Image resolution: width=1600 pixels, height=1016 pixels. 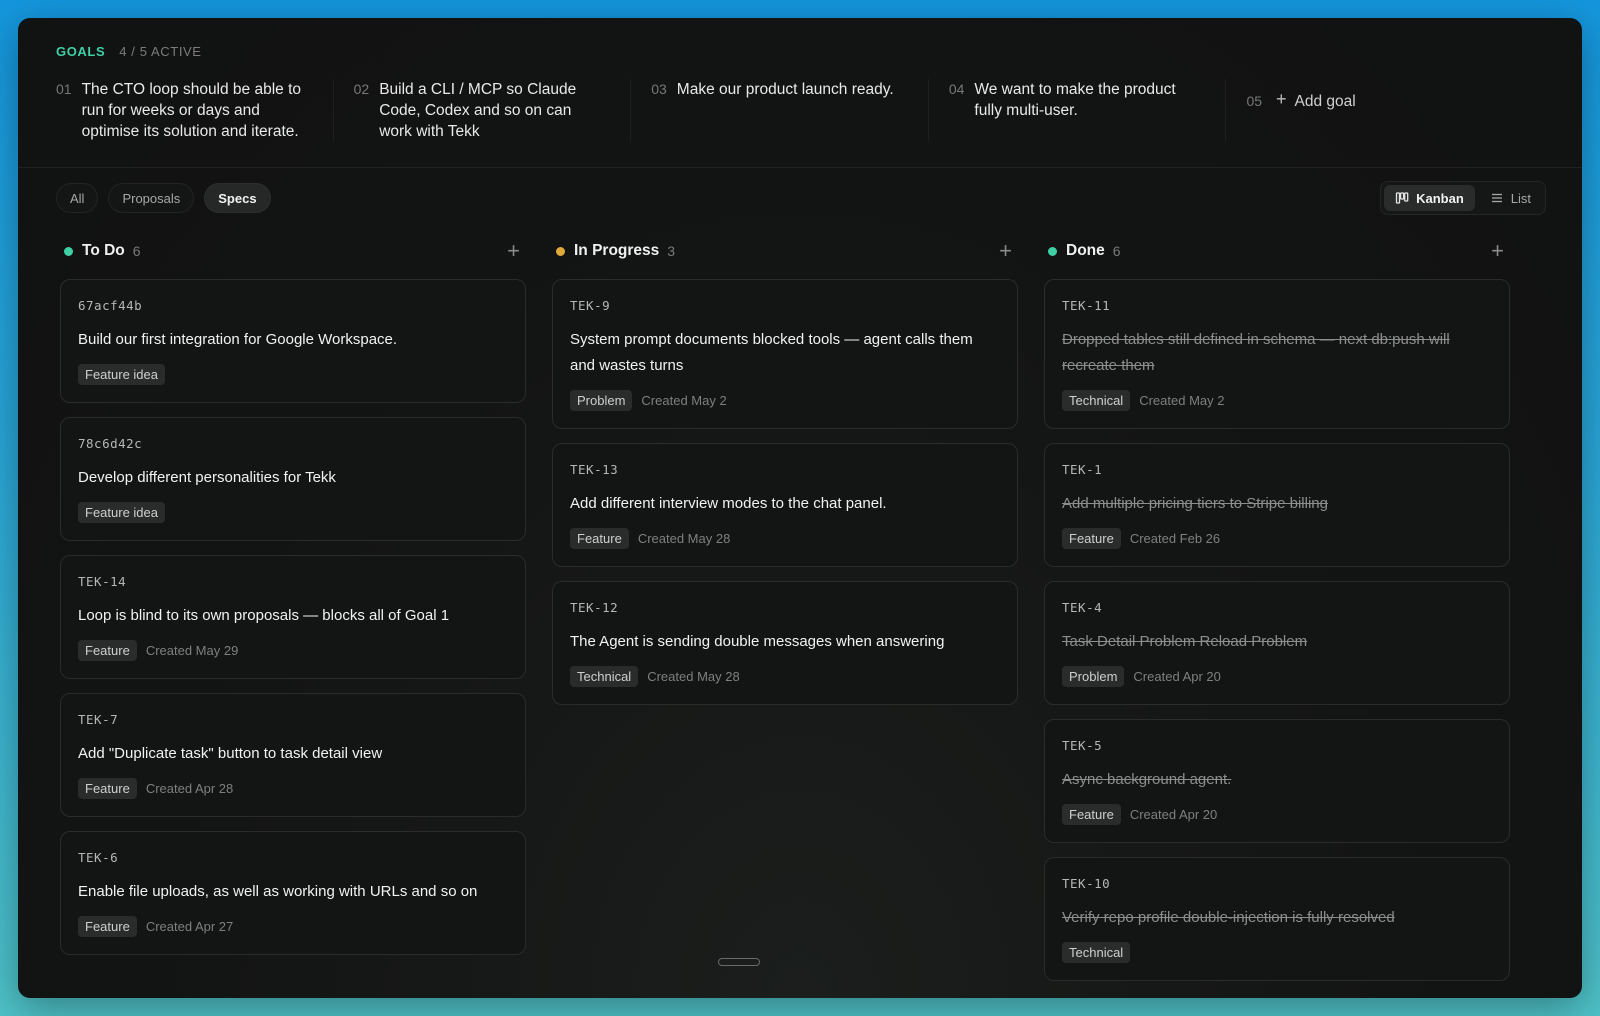 I want to click on column-title: In Progress, so click(x=617, y=250).